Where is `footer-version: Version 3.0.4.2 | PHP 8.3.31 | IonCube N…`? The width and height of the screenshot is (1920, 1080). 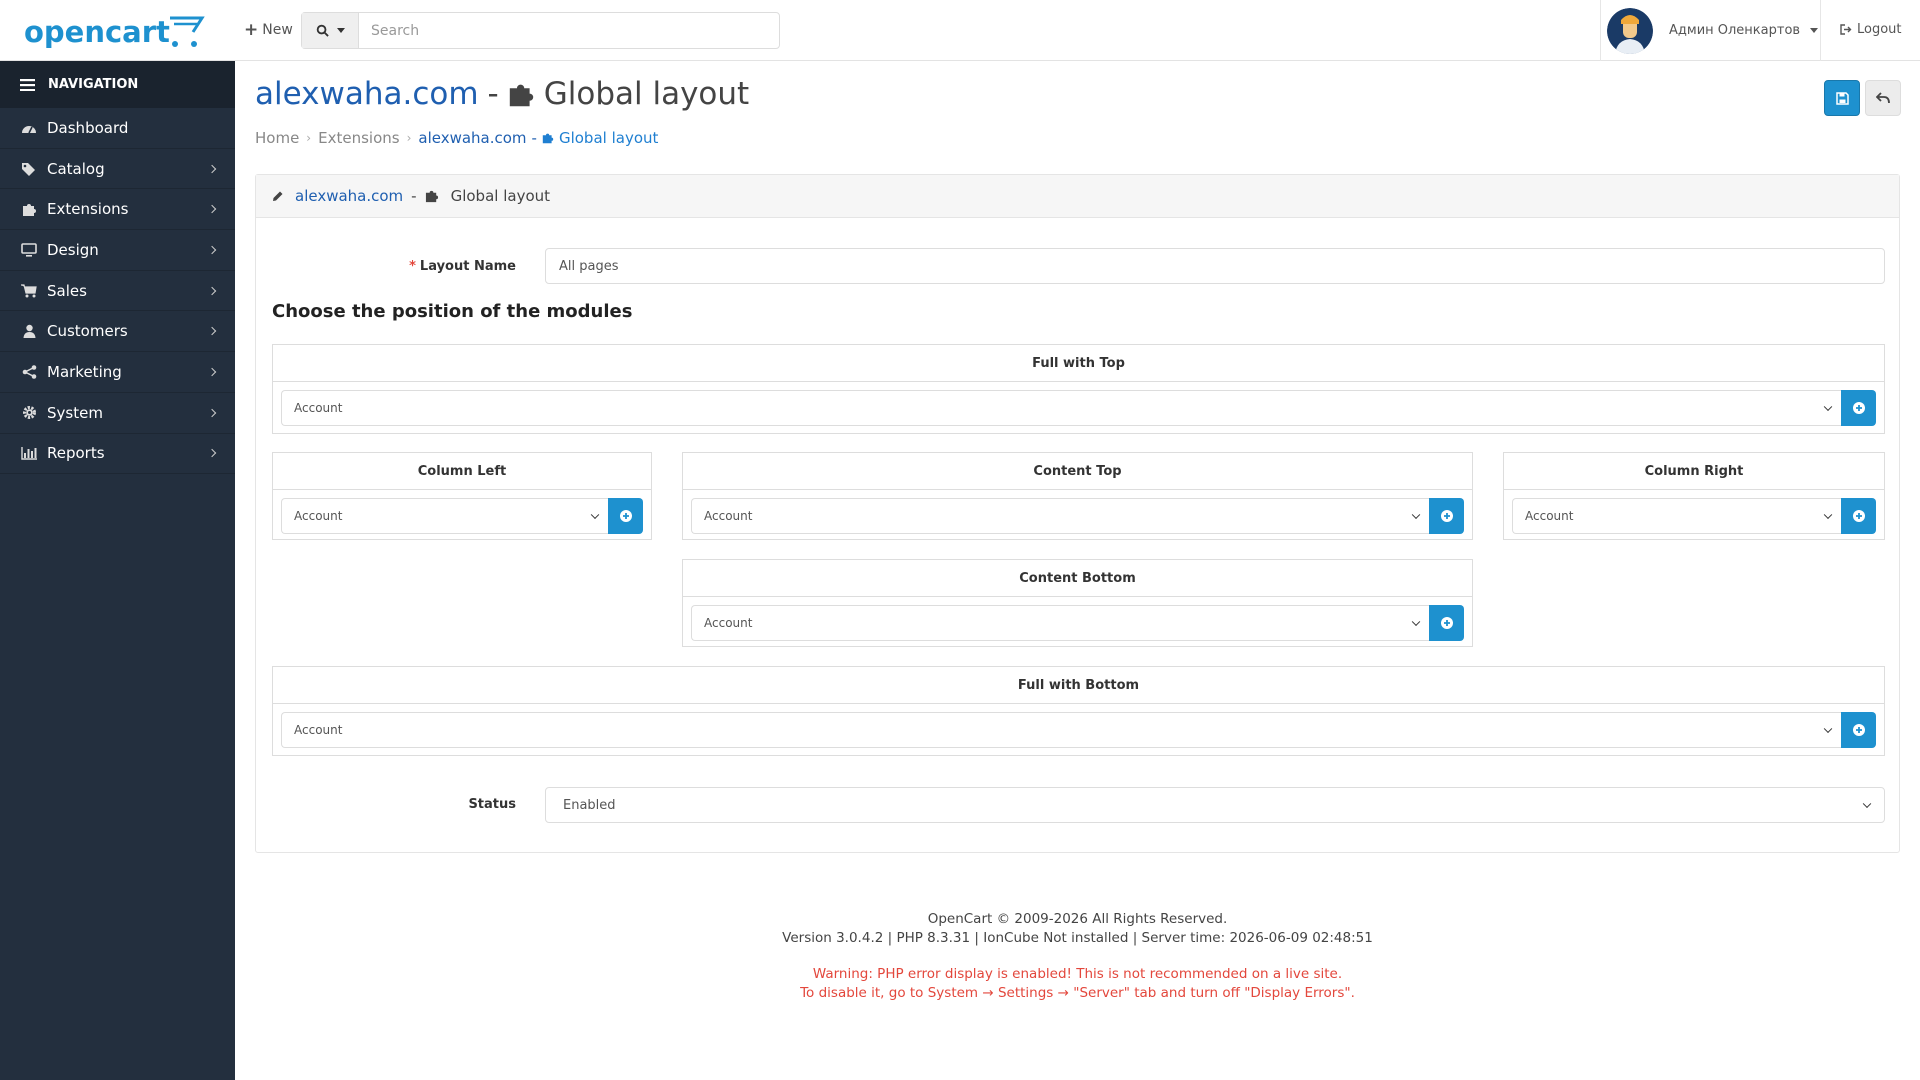 footer-version: Version 3.0.4.2 | PHP 8.3.31 | IonCube N… is located at coordinates (1077, 938).